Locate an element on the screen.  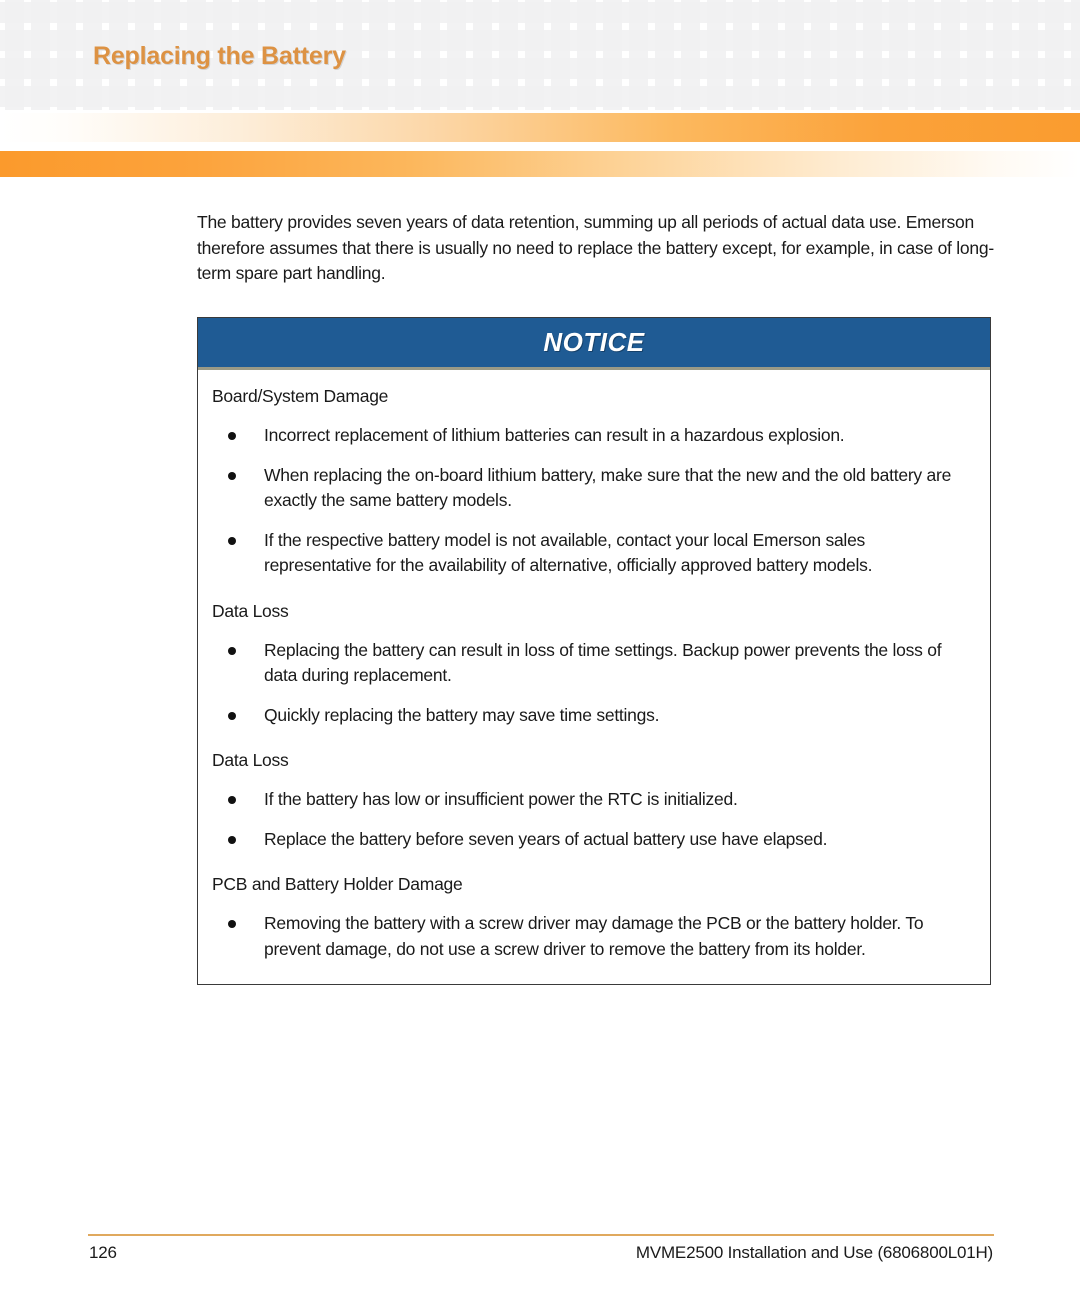
accent-bar-gap is located at coordinates (540, 146).